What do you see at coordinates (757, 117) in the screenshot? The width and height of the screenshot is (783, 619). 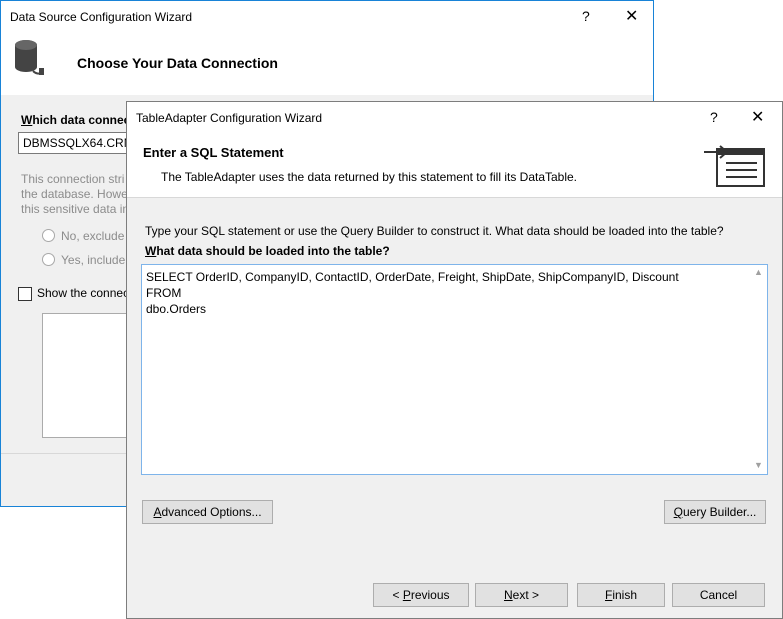 I see `front-close-button: ✕` at bounding box center [757, 117].